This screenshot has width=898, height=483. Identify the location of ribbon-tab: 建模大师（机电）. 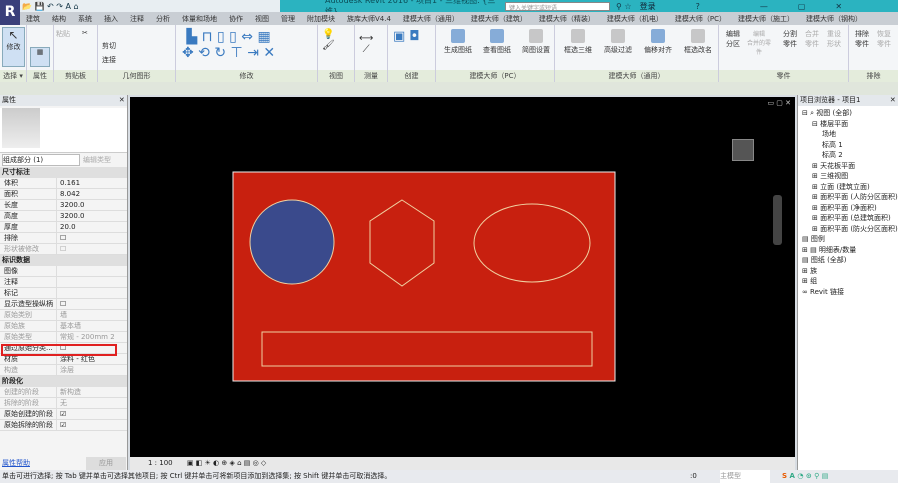
(635, 19).